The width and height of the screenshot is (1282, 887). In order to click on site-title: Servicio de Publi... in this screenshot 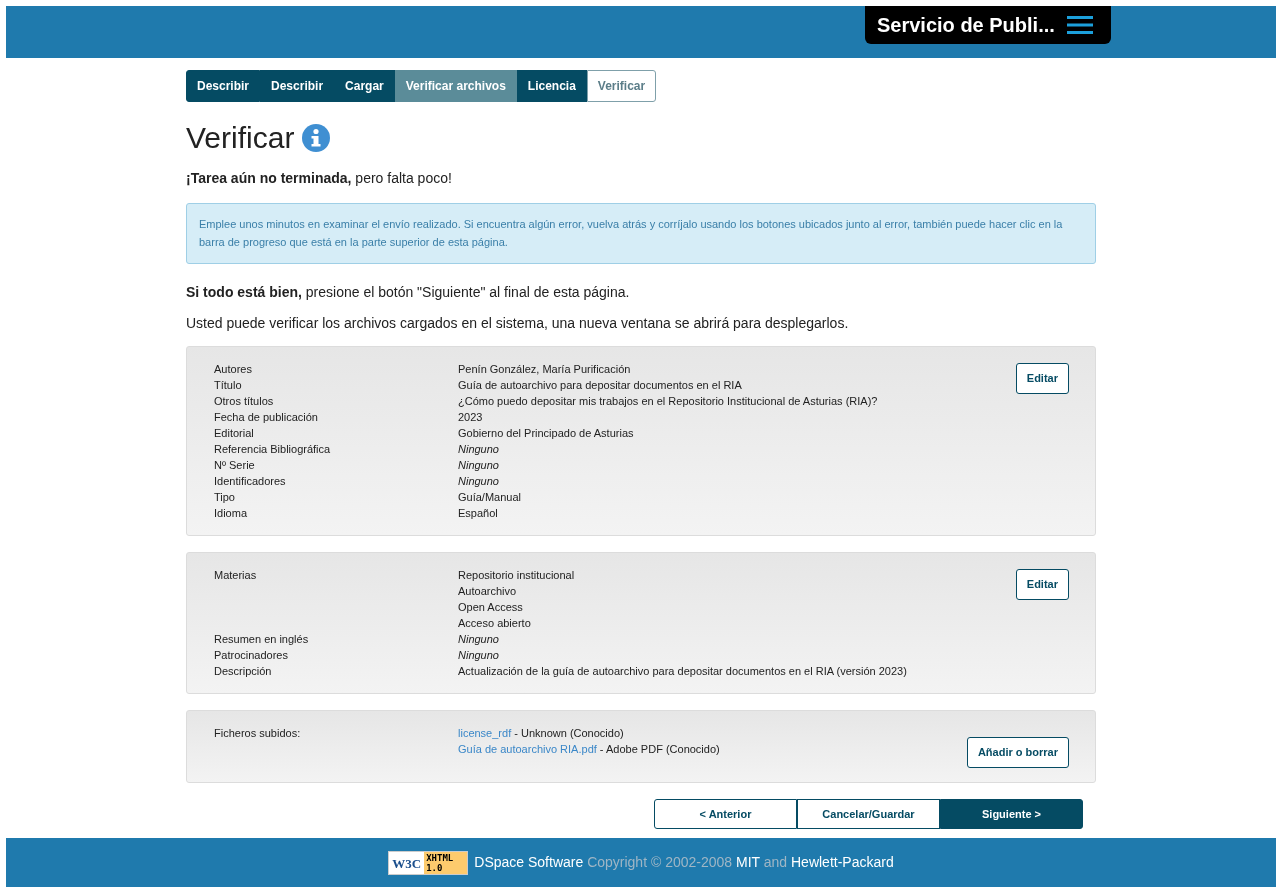, I will do `click(966, 25)`.